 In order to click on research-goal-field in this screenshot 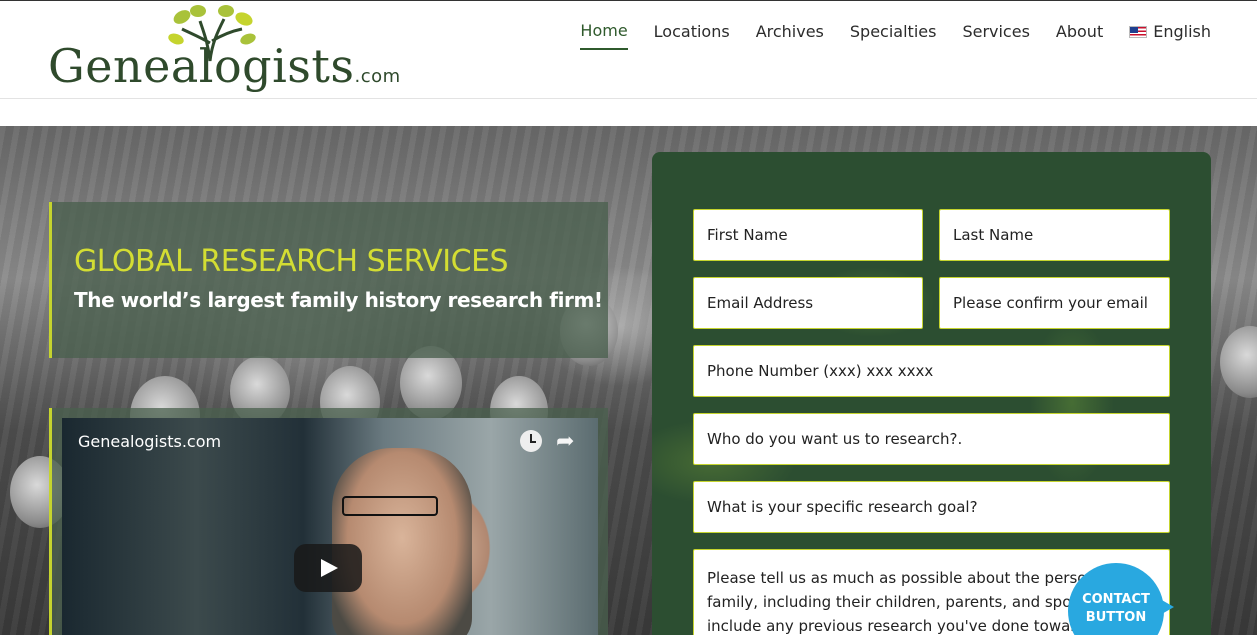, I will do `click(931, 507)`.